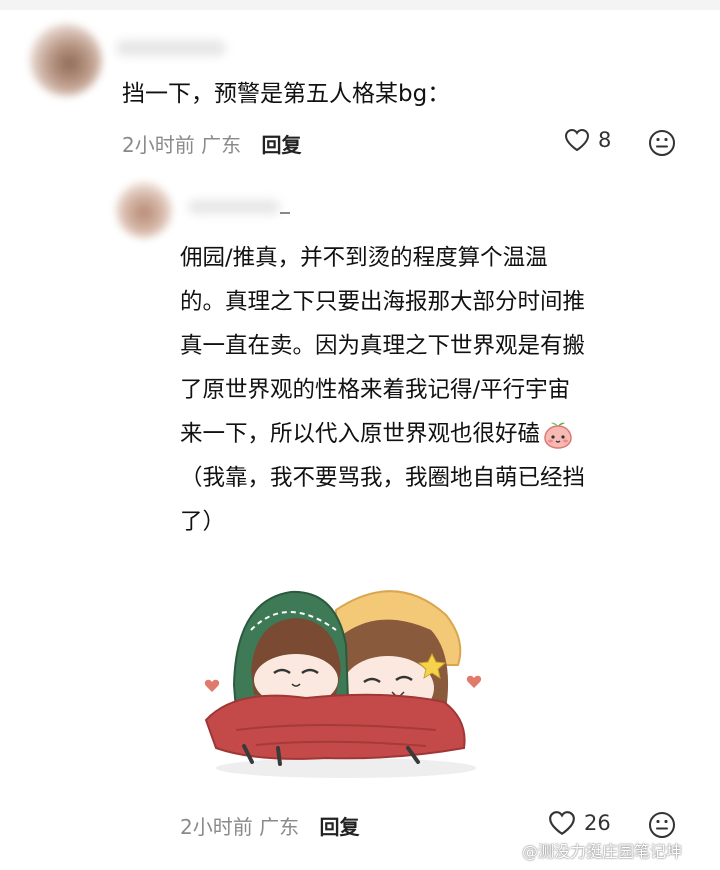 Image resolution: width=720 pixels, height=870 pixels. What do you see at coordinates (375, 390) in the screenshot?
I see `comment-line: 了原世界观的性格来着我记得/平行宇宙` at bounding box center [375, 390].